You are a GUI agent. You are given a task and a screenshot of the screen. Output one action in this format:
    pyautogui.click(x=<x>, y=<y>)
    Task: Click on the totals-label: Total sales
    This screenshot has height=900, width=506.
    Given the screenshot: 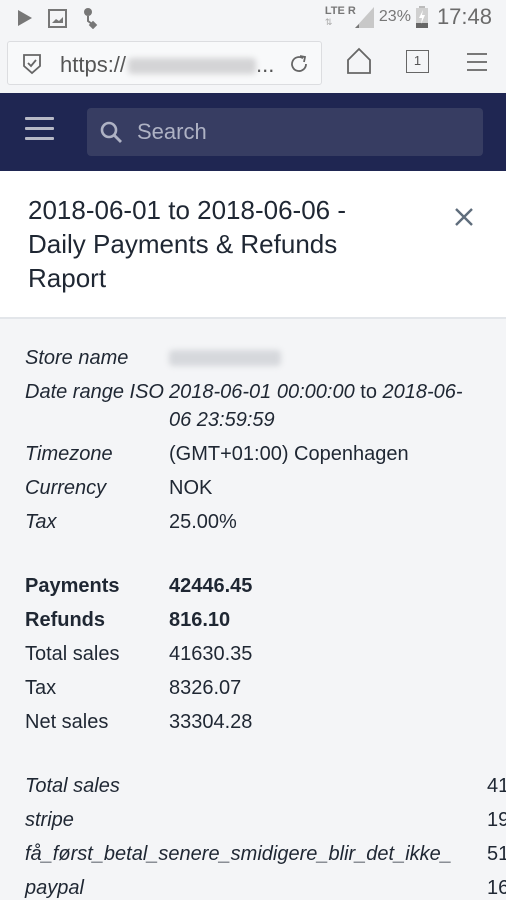 What is the action you would take?
    pyautogui.click(x=72, y=654)
    